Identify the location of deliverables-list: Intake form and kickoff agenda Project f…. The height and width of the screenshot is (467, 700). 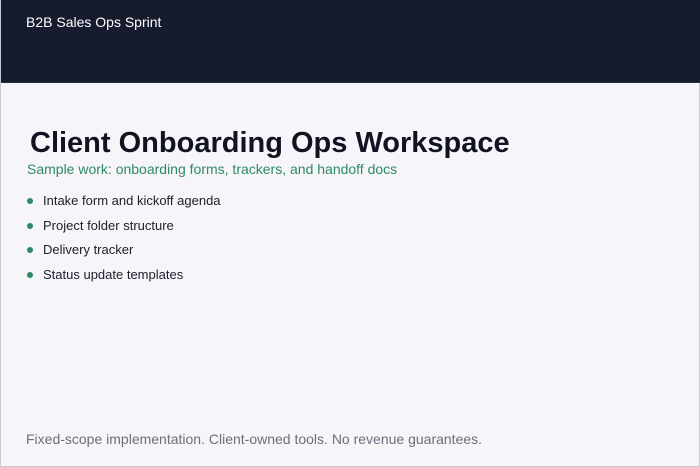
(124, 242).